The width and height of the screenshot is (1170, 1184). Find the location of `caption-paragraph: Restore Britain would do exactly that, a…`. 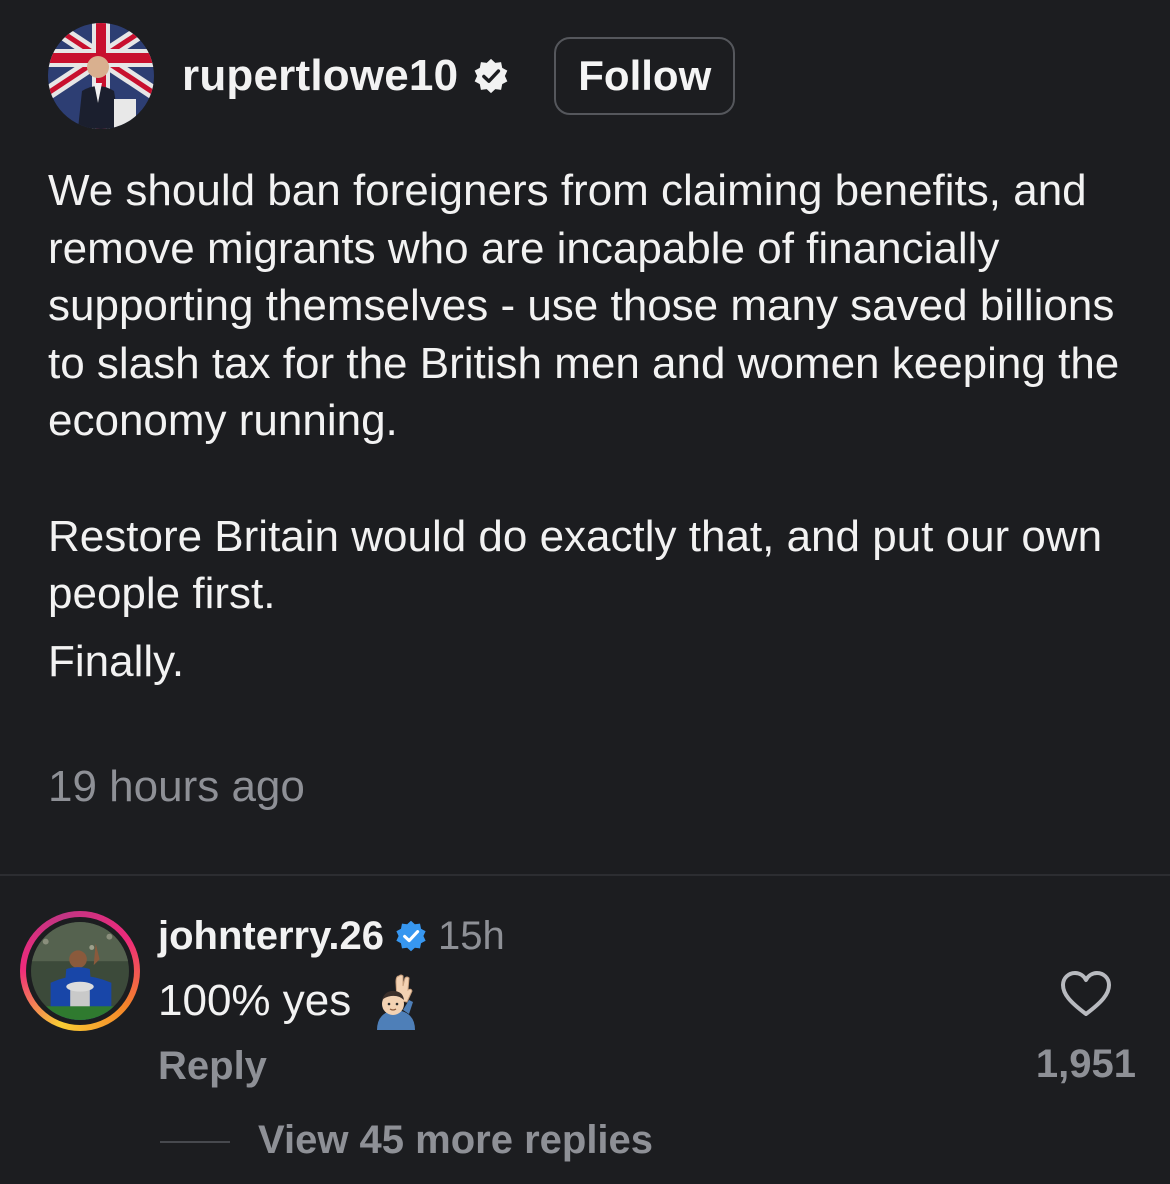

caption-paragraph: Restore Britain would do exactly that, a… is located at coordinates (575, 565).